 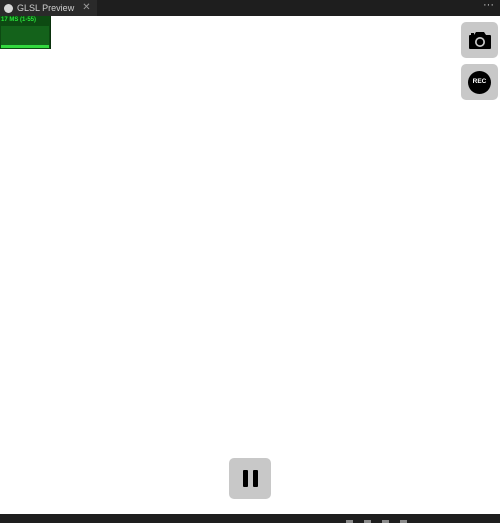 What do you see at coordinates (8, 8) in the screenshot?
I see `preview-icon` at bounding box center [8, 8].